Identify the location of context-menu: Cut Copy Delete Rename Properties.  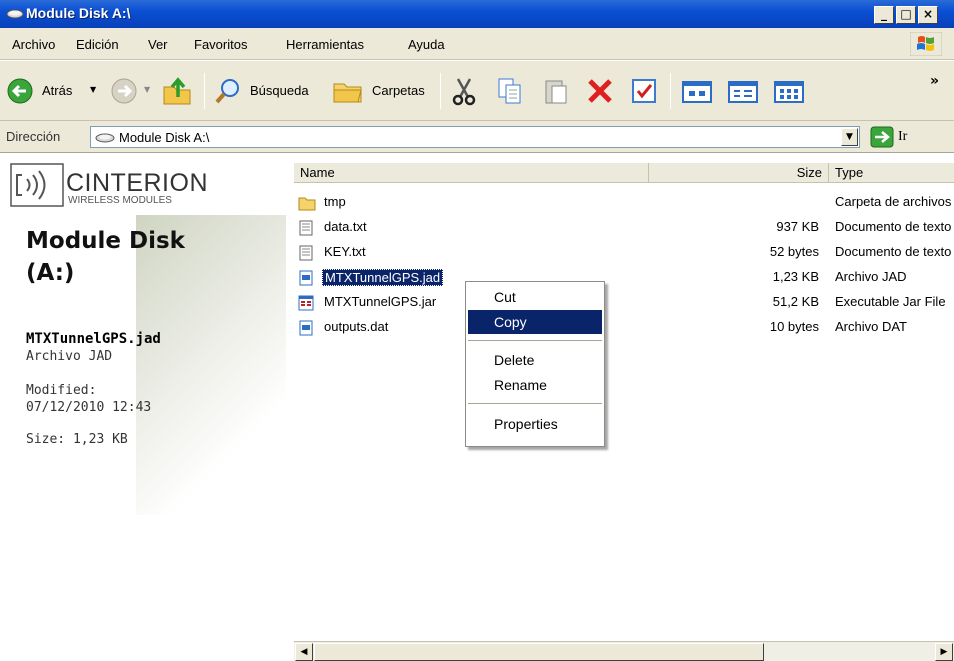
(535, 364).